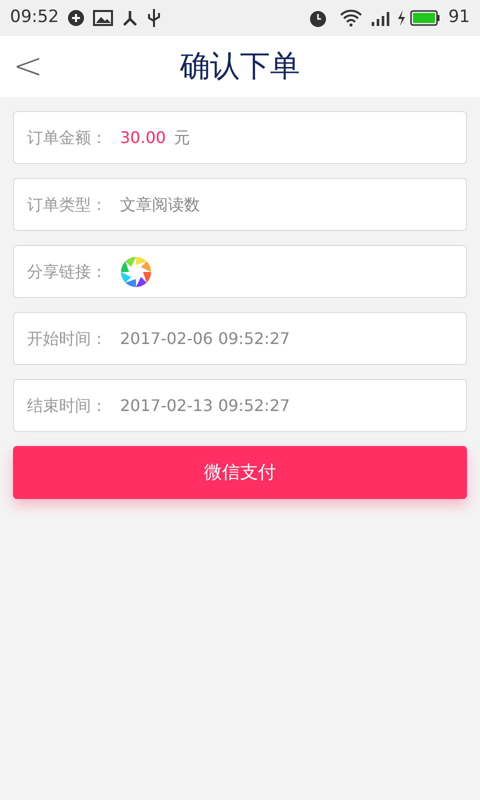 This screenshot has height=800, width=480. What do you see at coordinates (425, 18) in the screenshot?
I see `battery-icon` at bounding box center [425, 18].